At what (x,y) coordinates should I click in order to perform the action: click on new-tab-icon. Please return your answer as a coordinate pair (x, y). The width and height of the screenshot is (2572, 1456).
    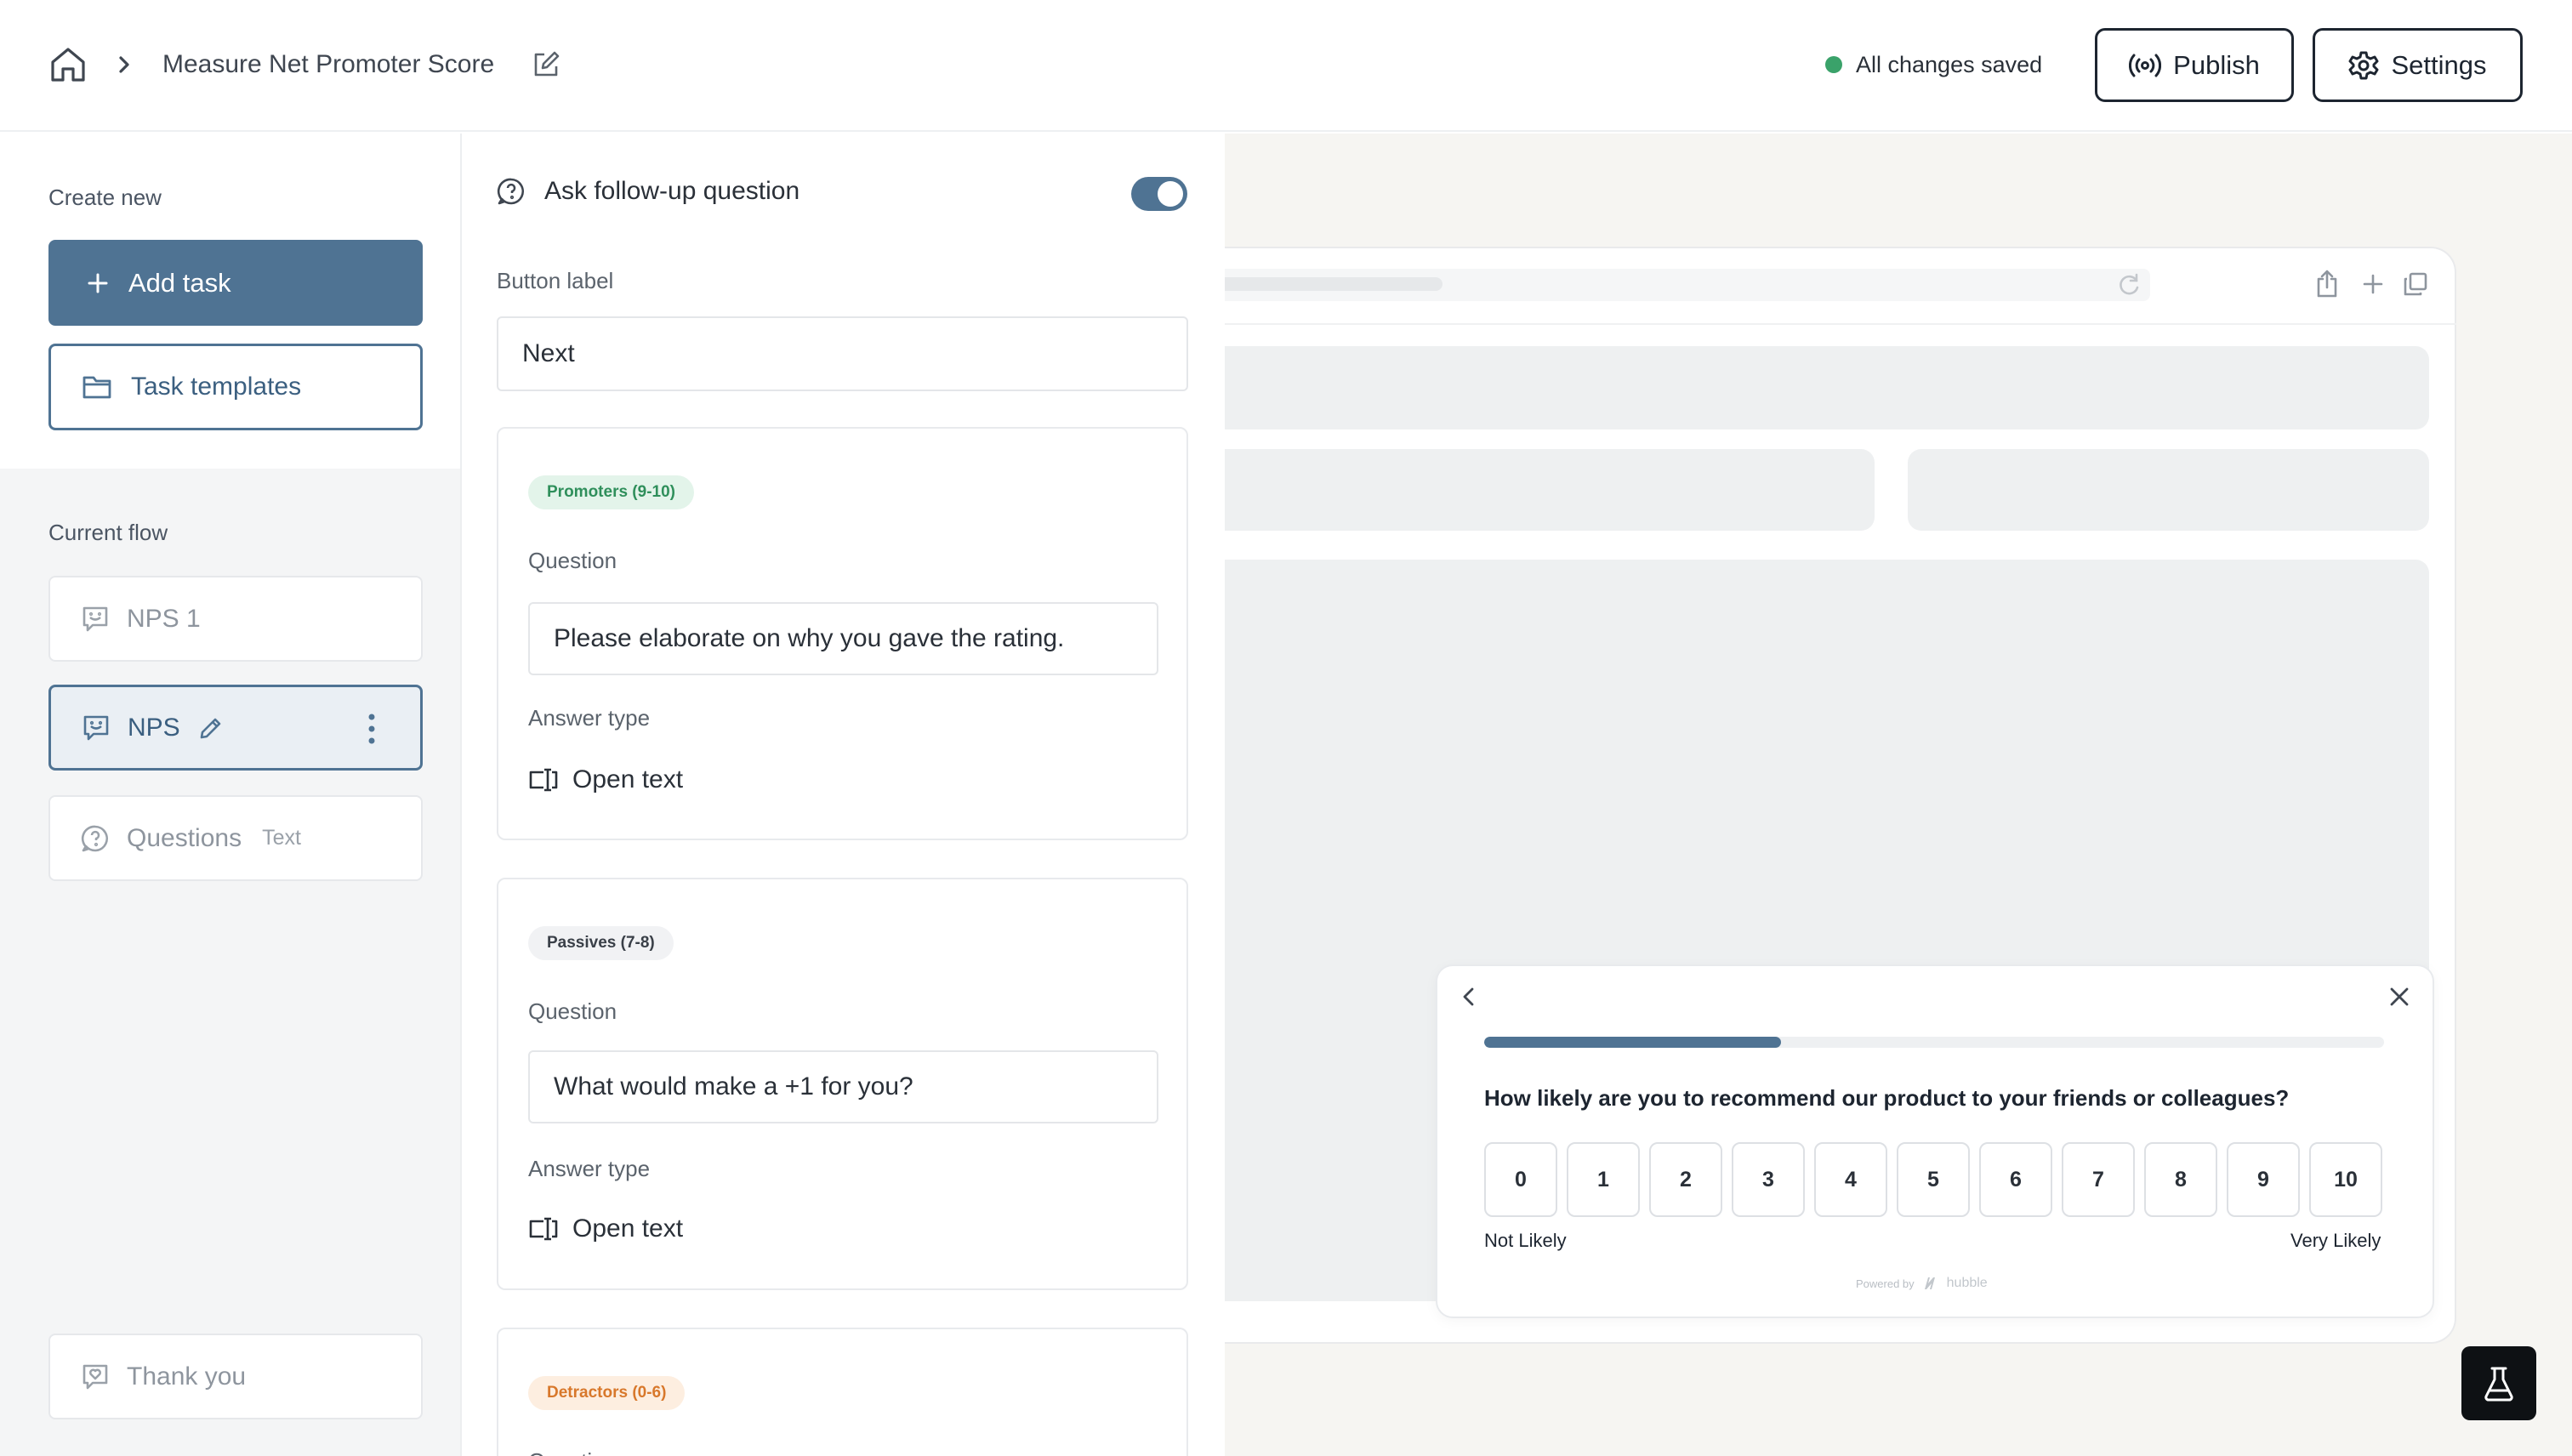
    Looking at the image, I should click on (2373, 284).